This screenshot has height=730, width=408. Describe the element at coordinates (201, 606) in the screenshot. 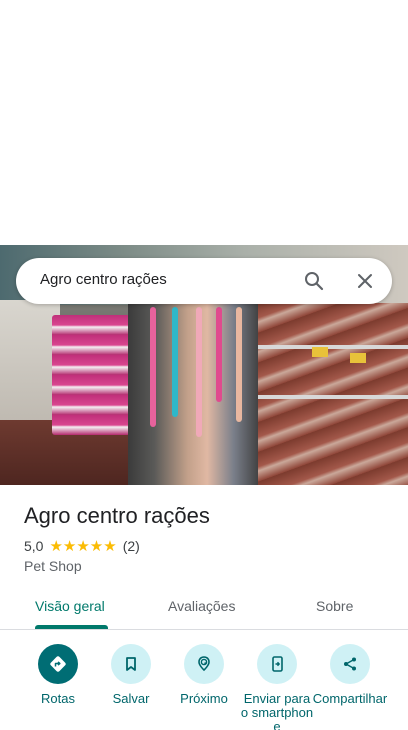

I see `tab-reviews: Avaliações` at that location.